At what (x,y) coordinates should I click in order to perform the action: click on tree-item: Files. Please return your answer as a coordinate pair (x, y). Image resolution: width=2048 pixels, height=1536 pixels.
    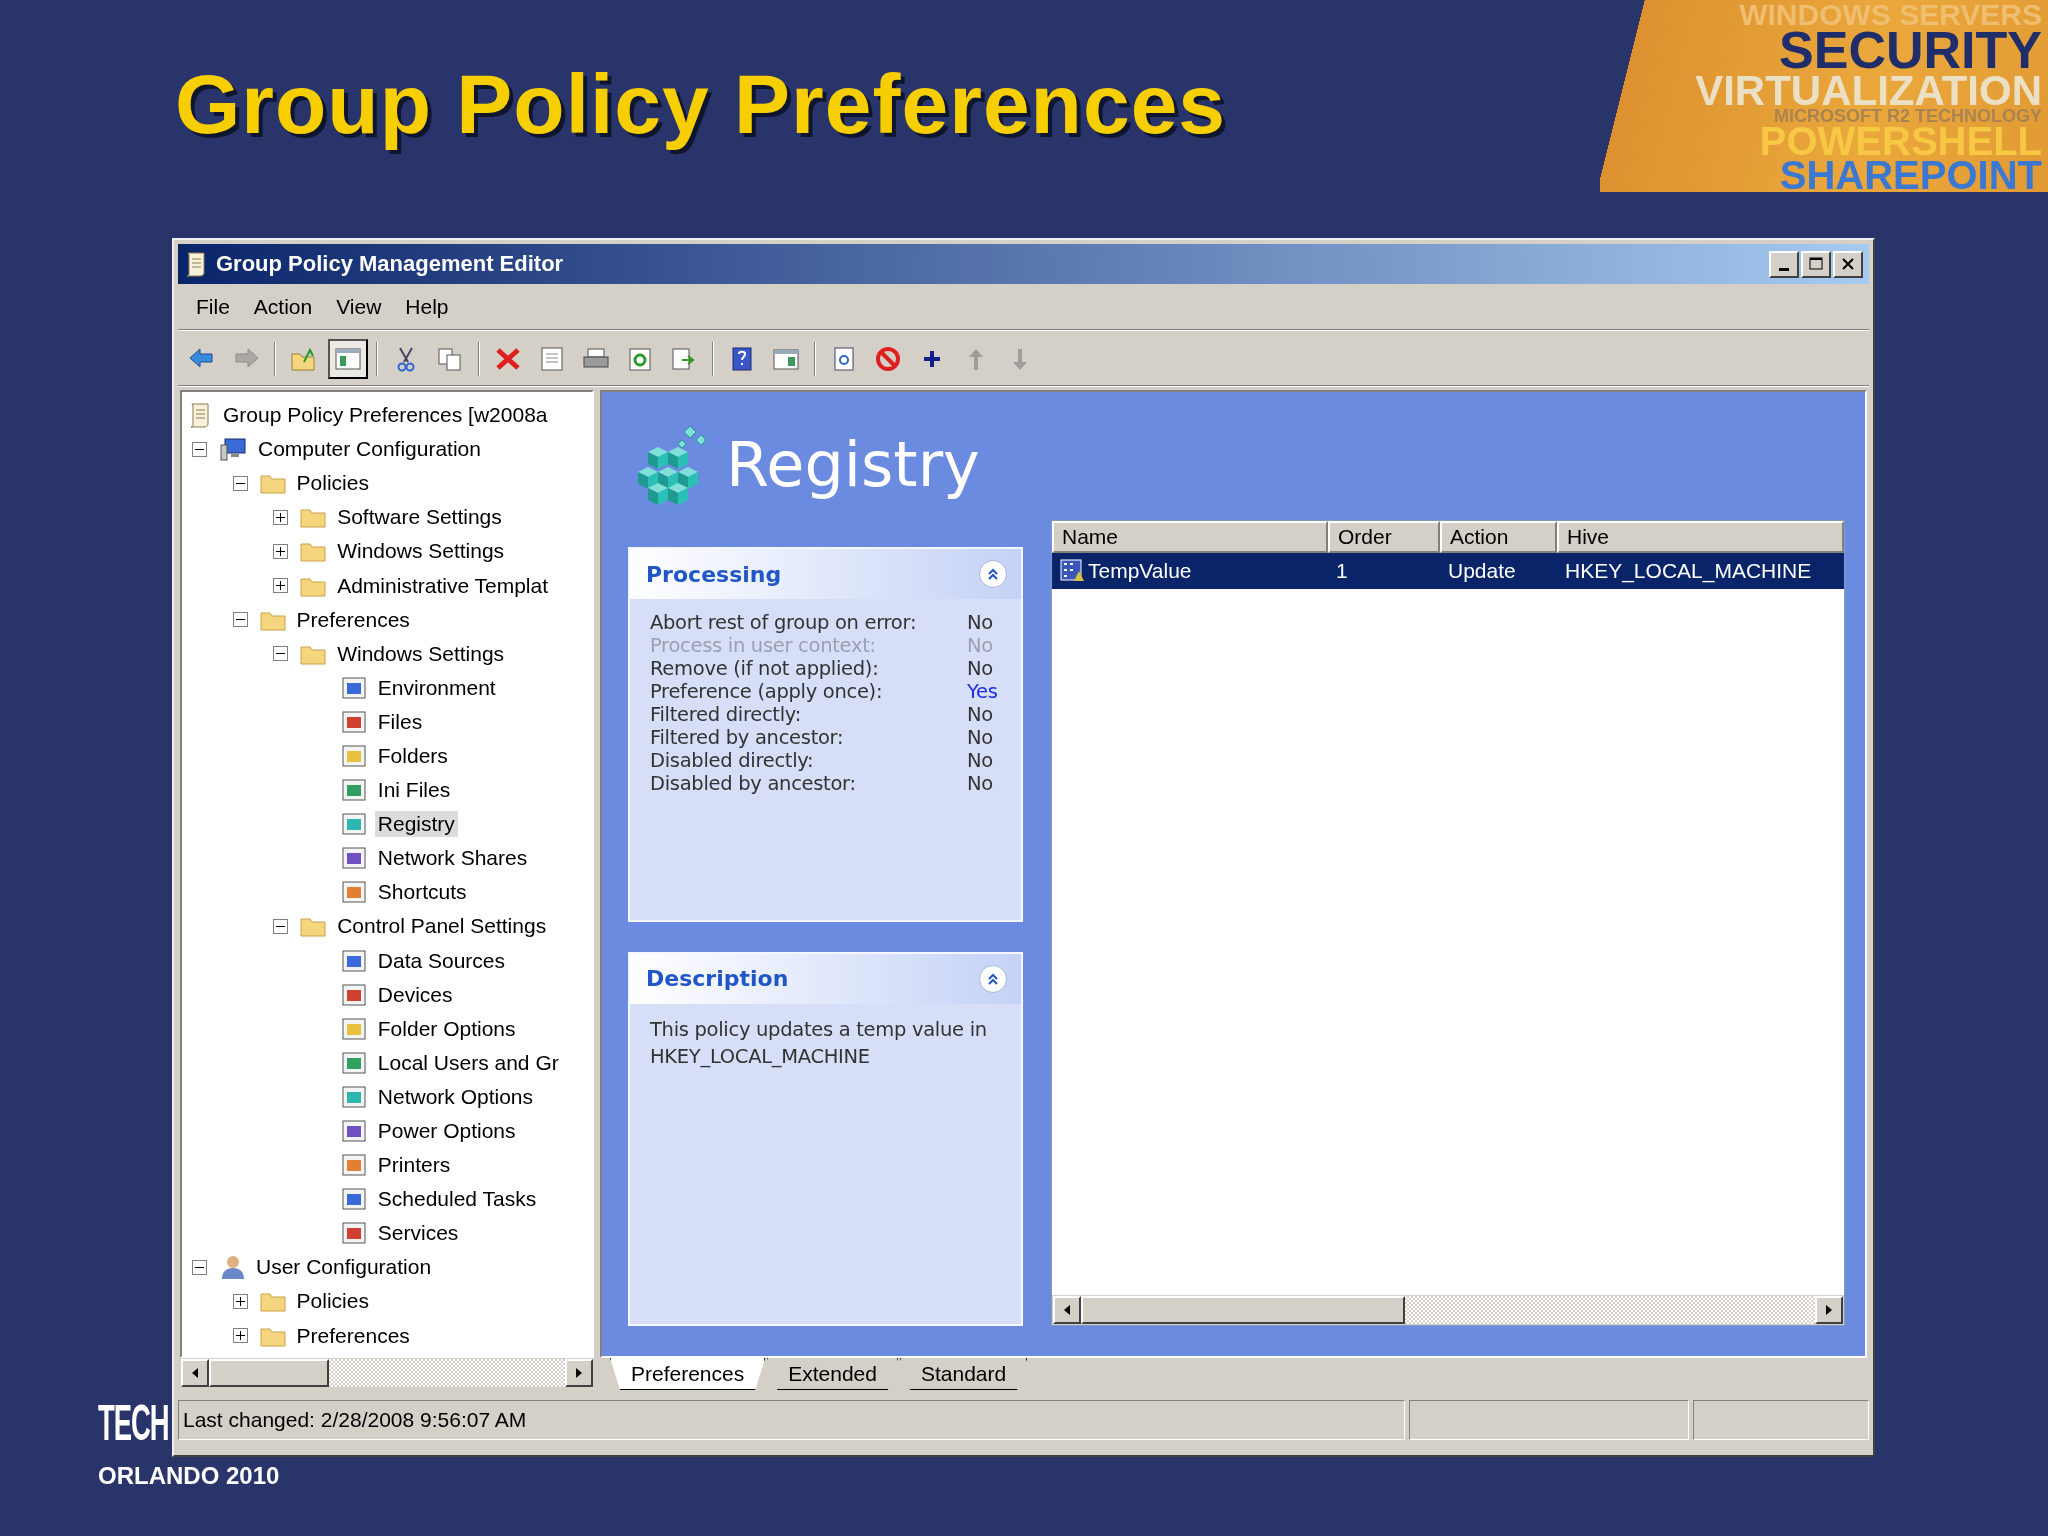
    Looking at the image, I should click on (400, 721).